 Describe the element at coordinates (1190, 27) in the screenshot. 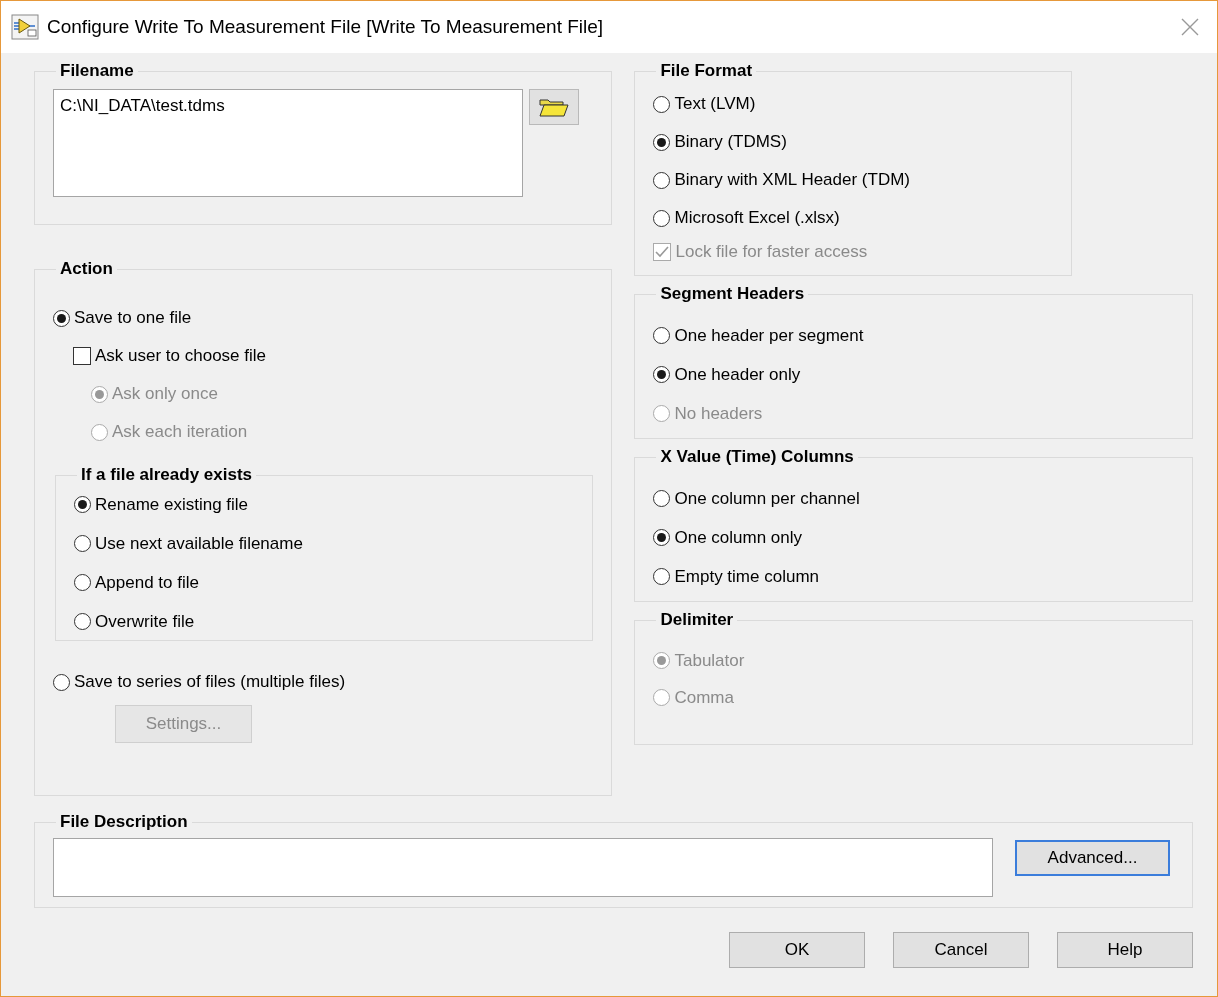

I see `close-icon` at that location.